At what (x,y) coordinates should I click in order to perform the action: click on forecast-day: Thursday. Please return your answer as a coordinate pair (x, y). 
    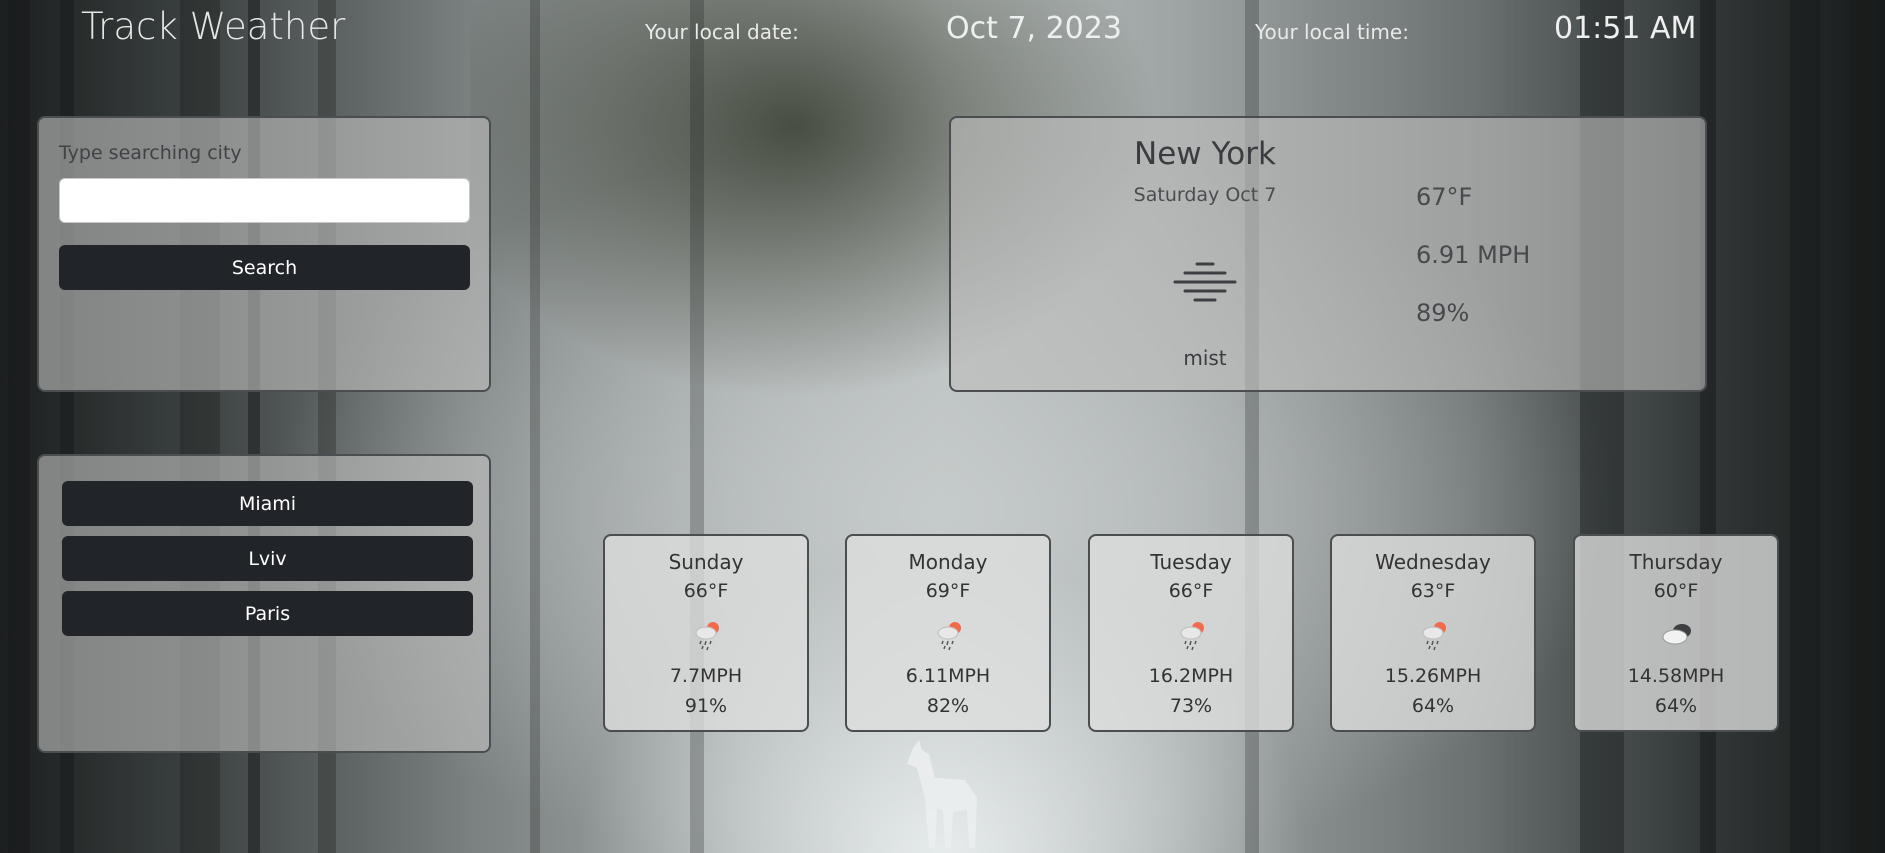
    Looking at the image, I should click on (1676, 562).